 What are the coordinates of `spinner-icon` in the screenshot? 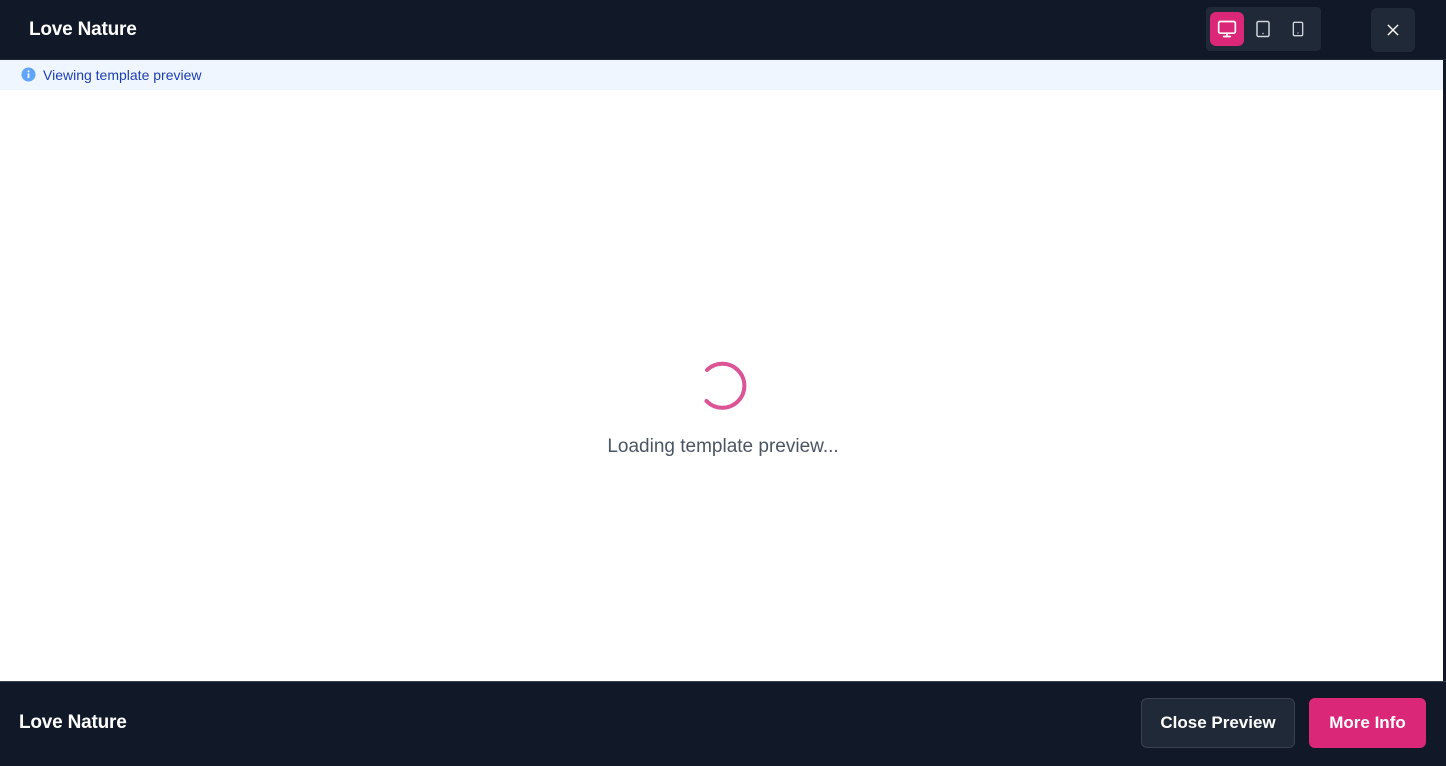 It's located at (725, 385).